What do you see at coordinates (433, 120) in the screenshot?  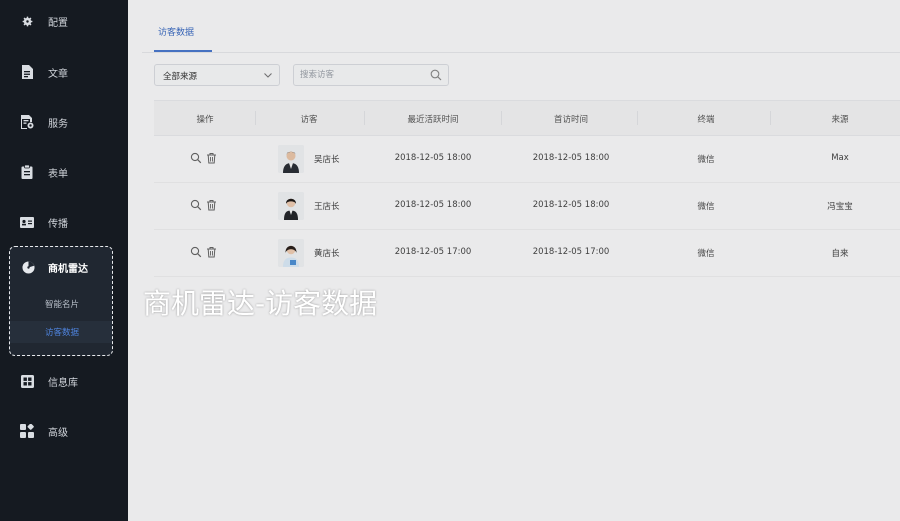 I see `column-header: 最近活跃时间` at bounding box center [433, 120].